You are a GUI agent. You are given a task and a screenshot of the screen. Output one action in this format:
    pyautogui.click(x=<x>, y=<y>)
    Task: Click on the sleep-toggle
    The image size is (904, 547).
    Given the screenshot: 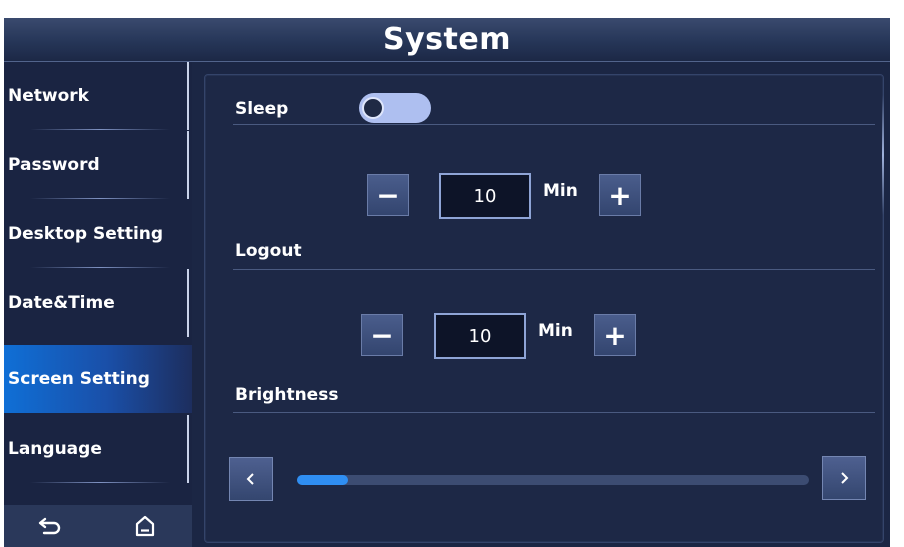 What is the action you would take?
    pyautogui.click(x=395, y=108)
    